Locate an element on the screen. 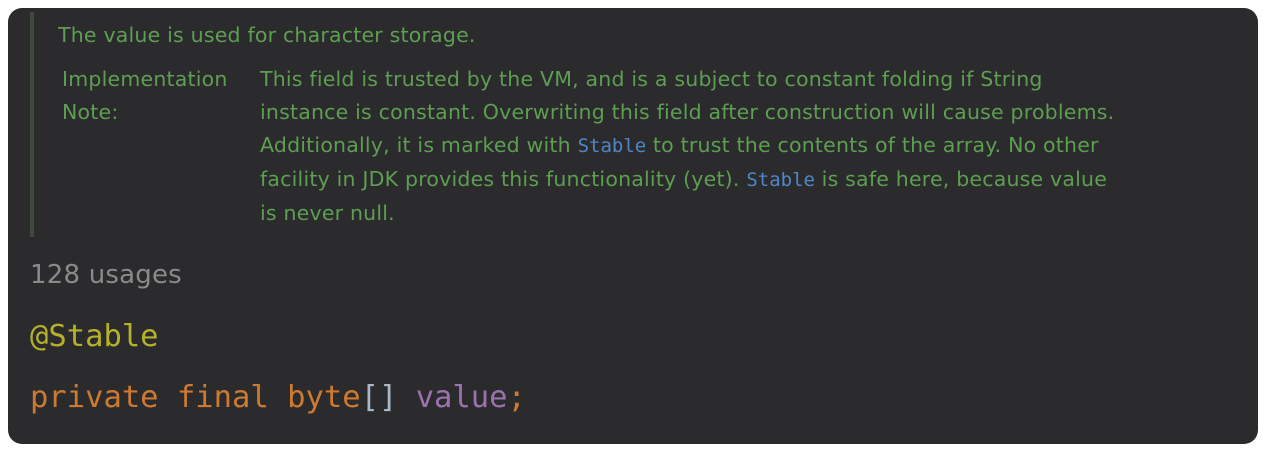  usages-link: 128 usages is located at coordinates (106, 275).